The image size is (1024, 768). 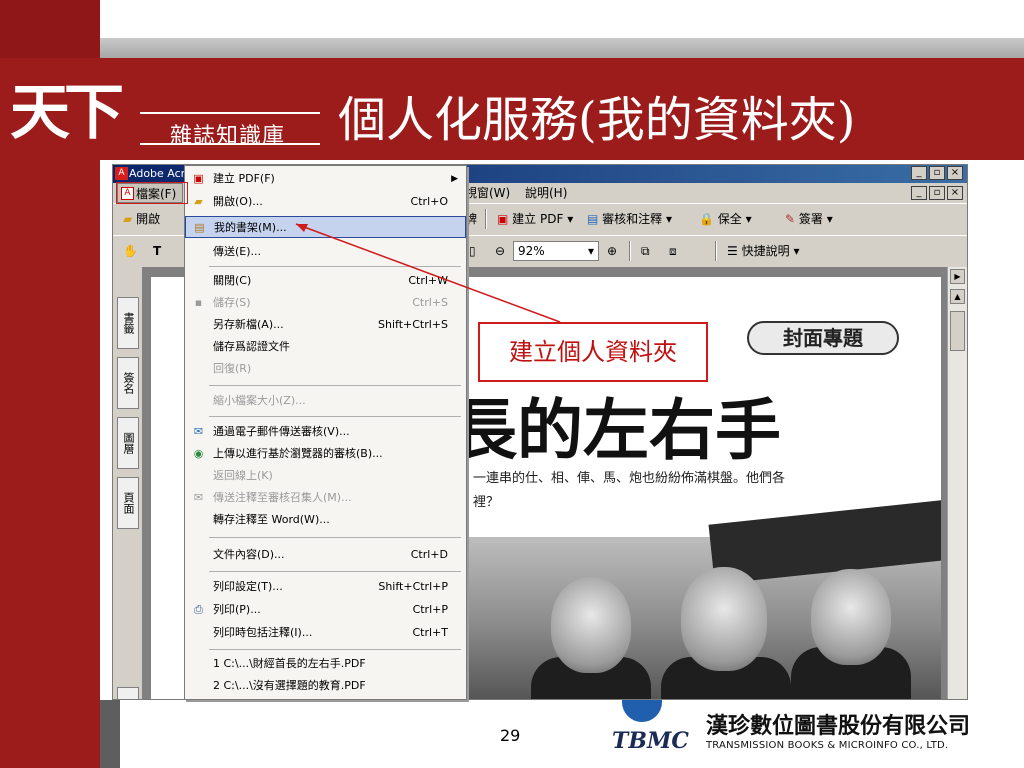 I want to click on review-label: 審核和注釋, so click(x=632, y=219).